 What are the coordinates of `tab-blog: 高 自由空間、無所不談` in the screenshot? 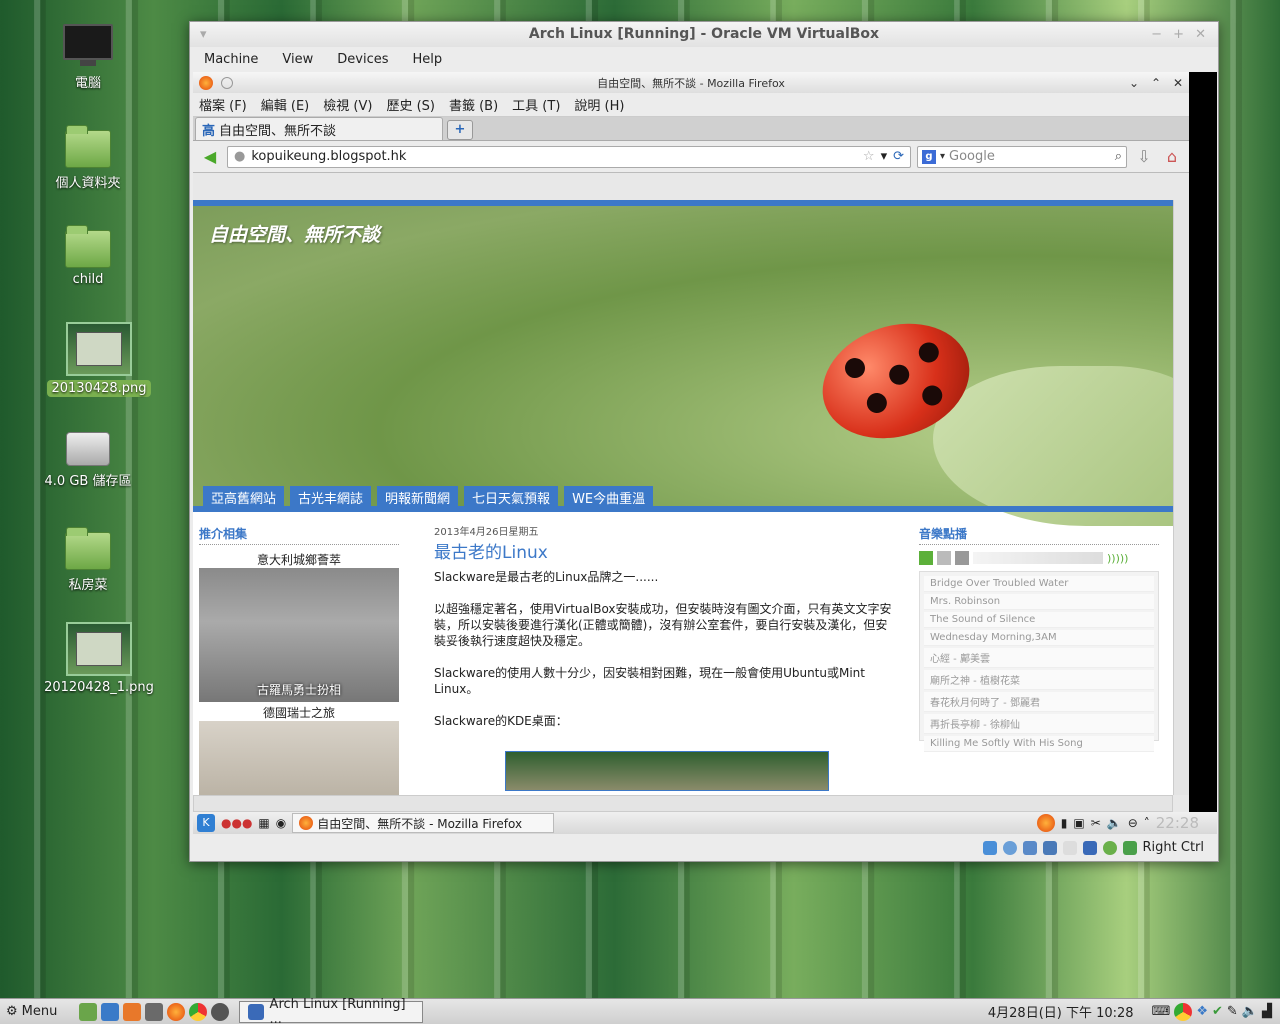 It's located at (319, 128).